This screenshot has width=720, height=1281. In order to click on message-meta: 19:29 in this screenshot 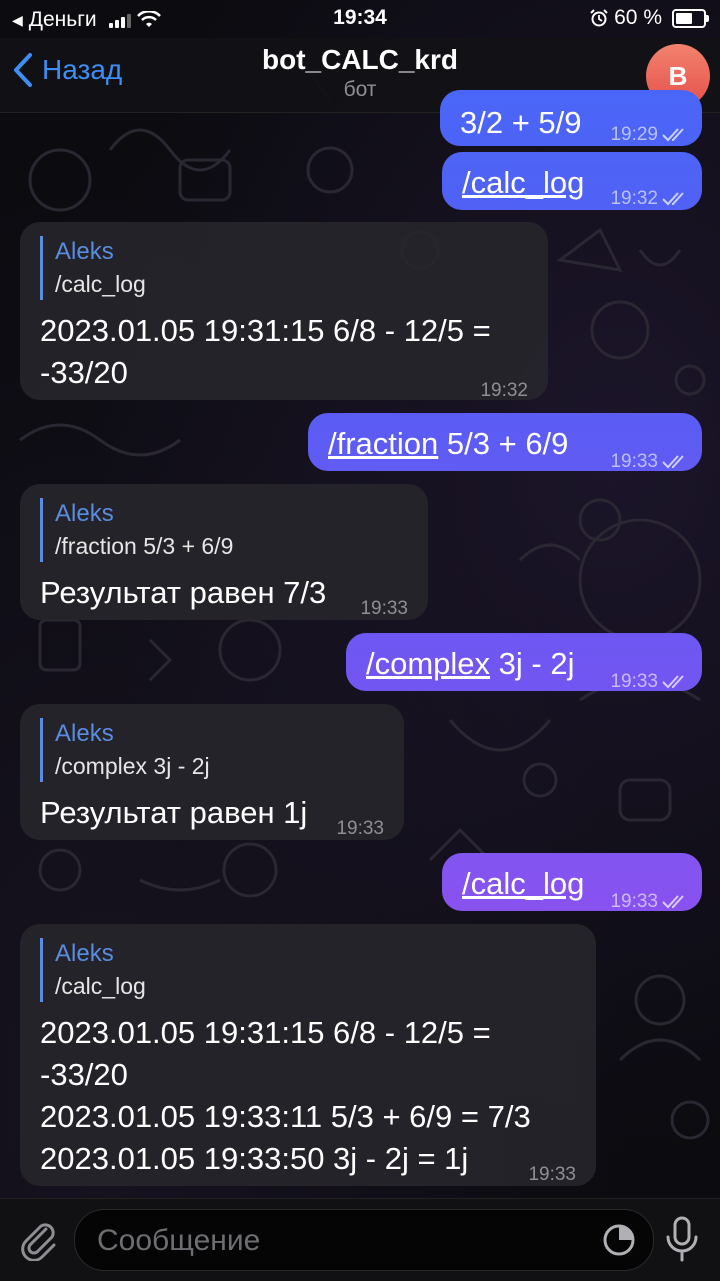, I will do `click(649, 134)`.